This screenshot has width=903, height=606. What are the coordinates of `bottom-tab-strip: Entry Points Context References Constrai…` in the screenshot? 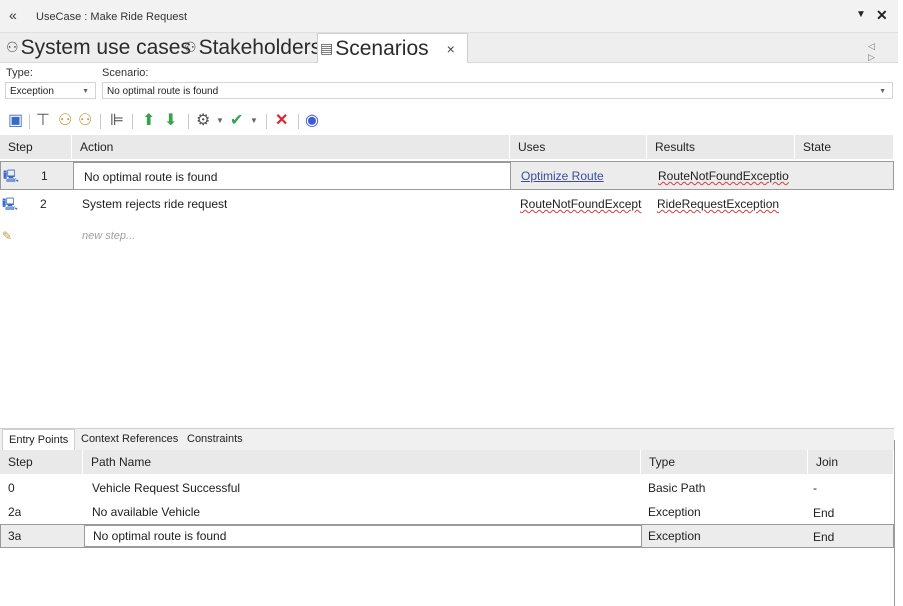 It's located at (447, 439).